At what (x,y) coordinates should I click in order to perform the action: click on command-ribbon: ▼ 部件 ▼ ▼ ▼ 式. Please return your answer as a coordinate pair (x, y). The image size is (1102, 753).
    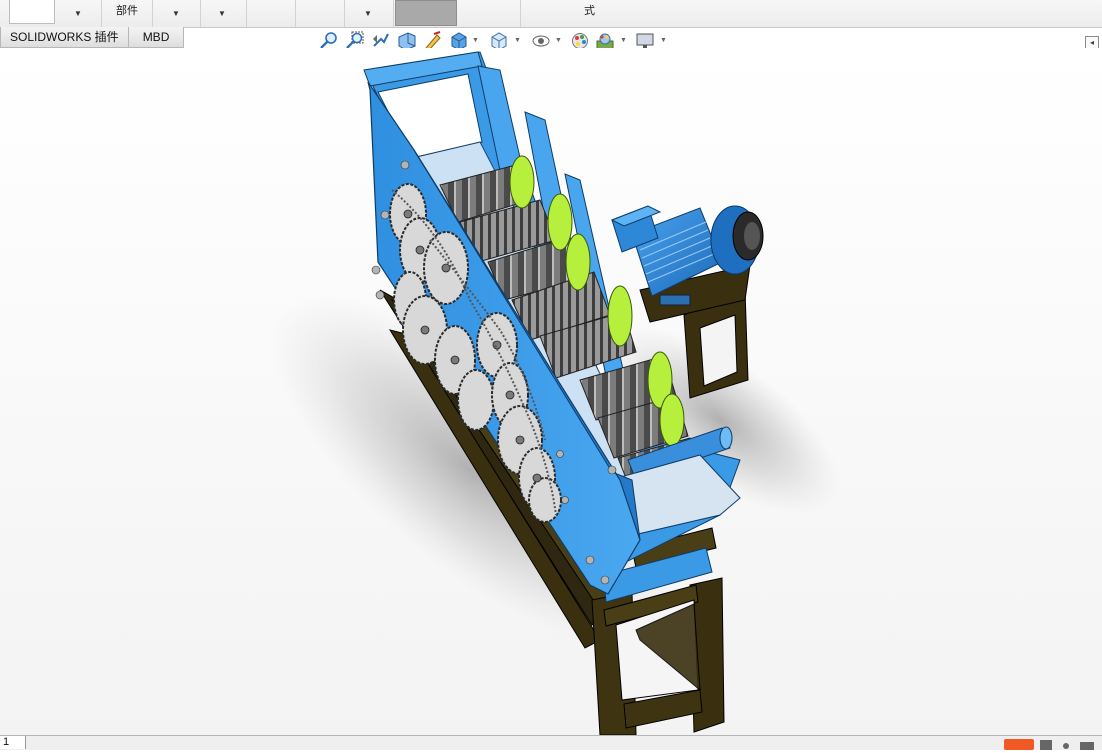
    Looking at the image, I should click on (551, 14).